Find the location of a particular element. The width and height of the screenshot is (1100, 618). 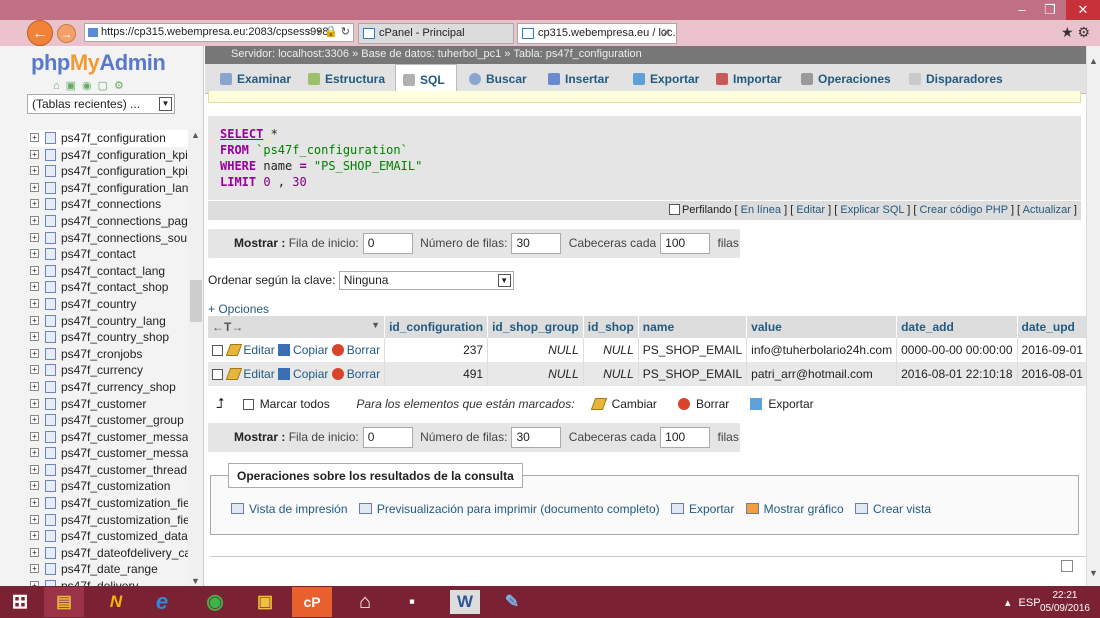

cell-id-configuration: 491 is located at coordinates (436, 374).